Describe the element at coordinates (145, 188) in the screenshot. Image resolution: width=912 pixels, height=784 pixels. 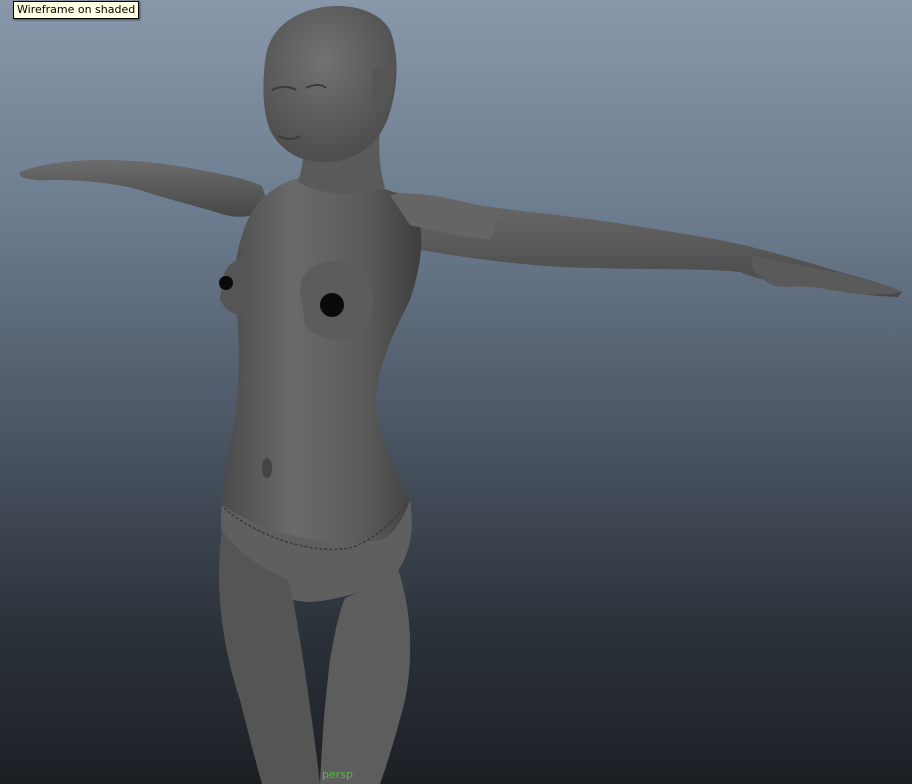
I see `left-arm` at that location.